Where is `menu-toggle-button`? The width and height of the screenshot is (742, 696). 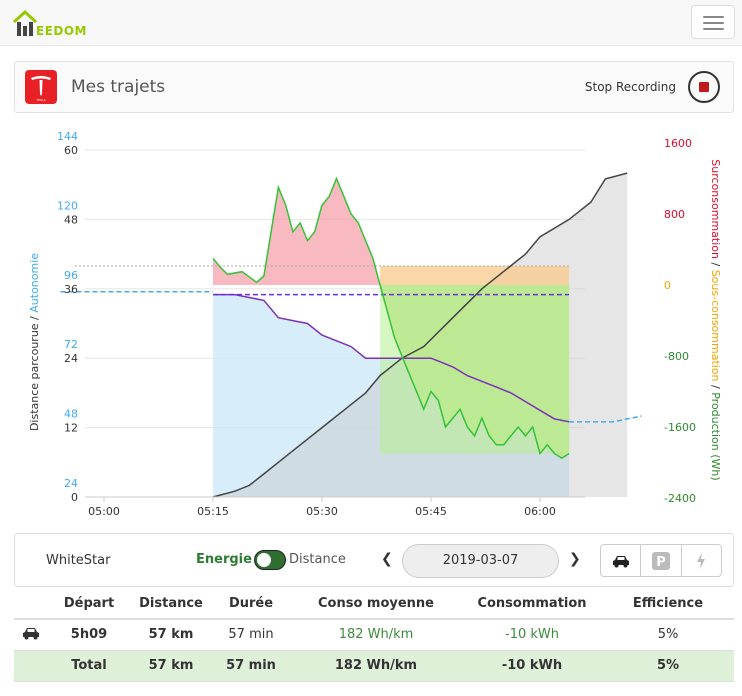
menu-toggle-button is located at coordinates (713, 22).